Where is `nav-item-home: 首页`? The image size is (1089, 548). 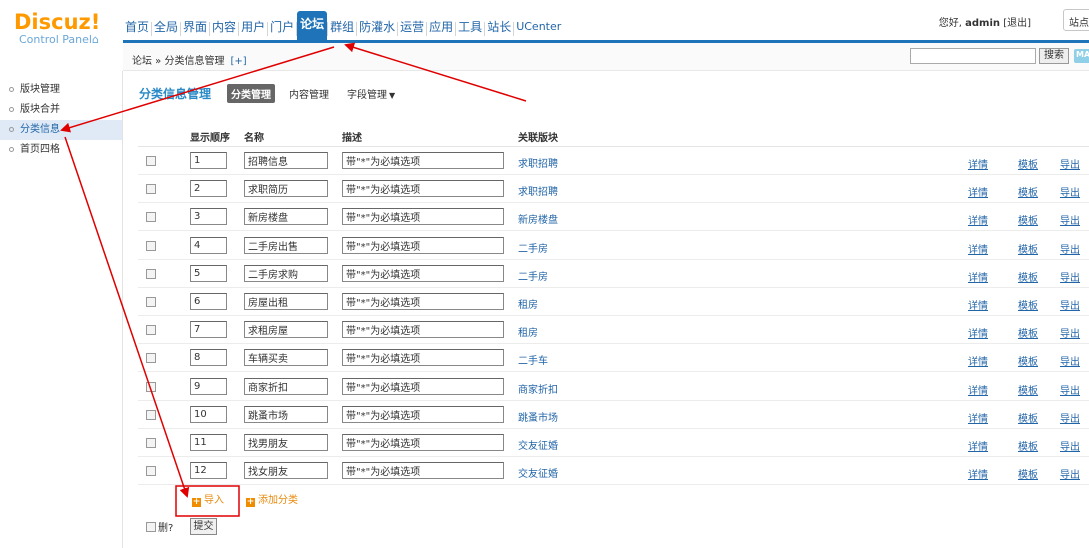
nav-item-home: 首页 is located at coordinates (137, 27).